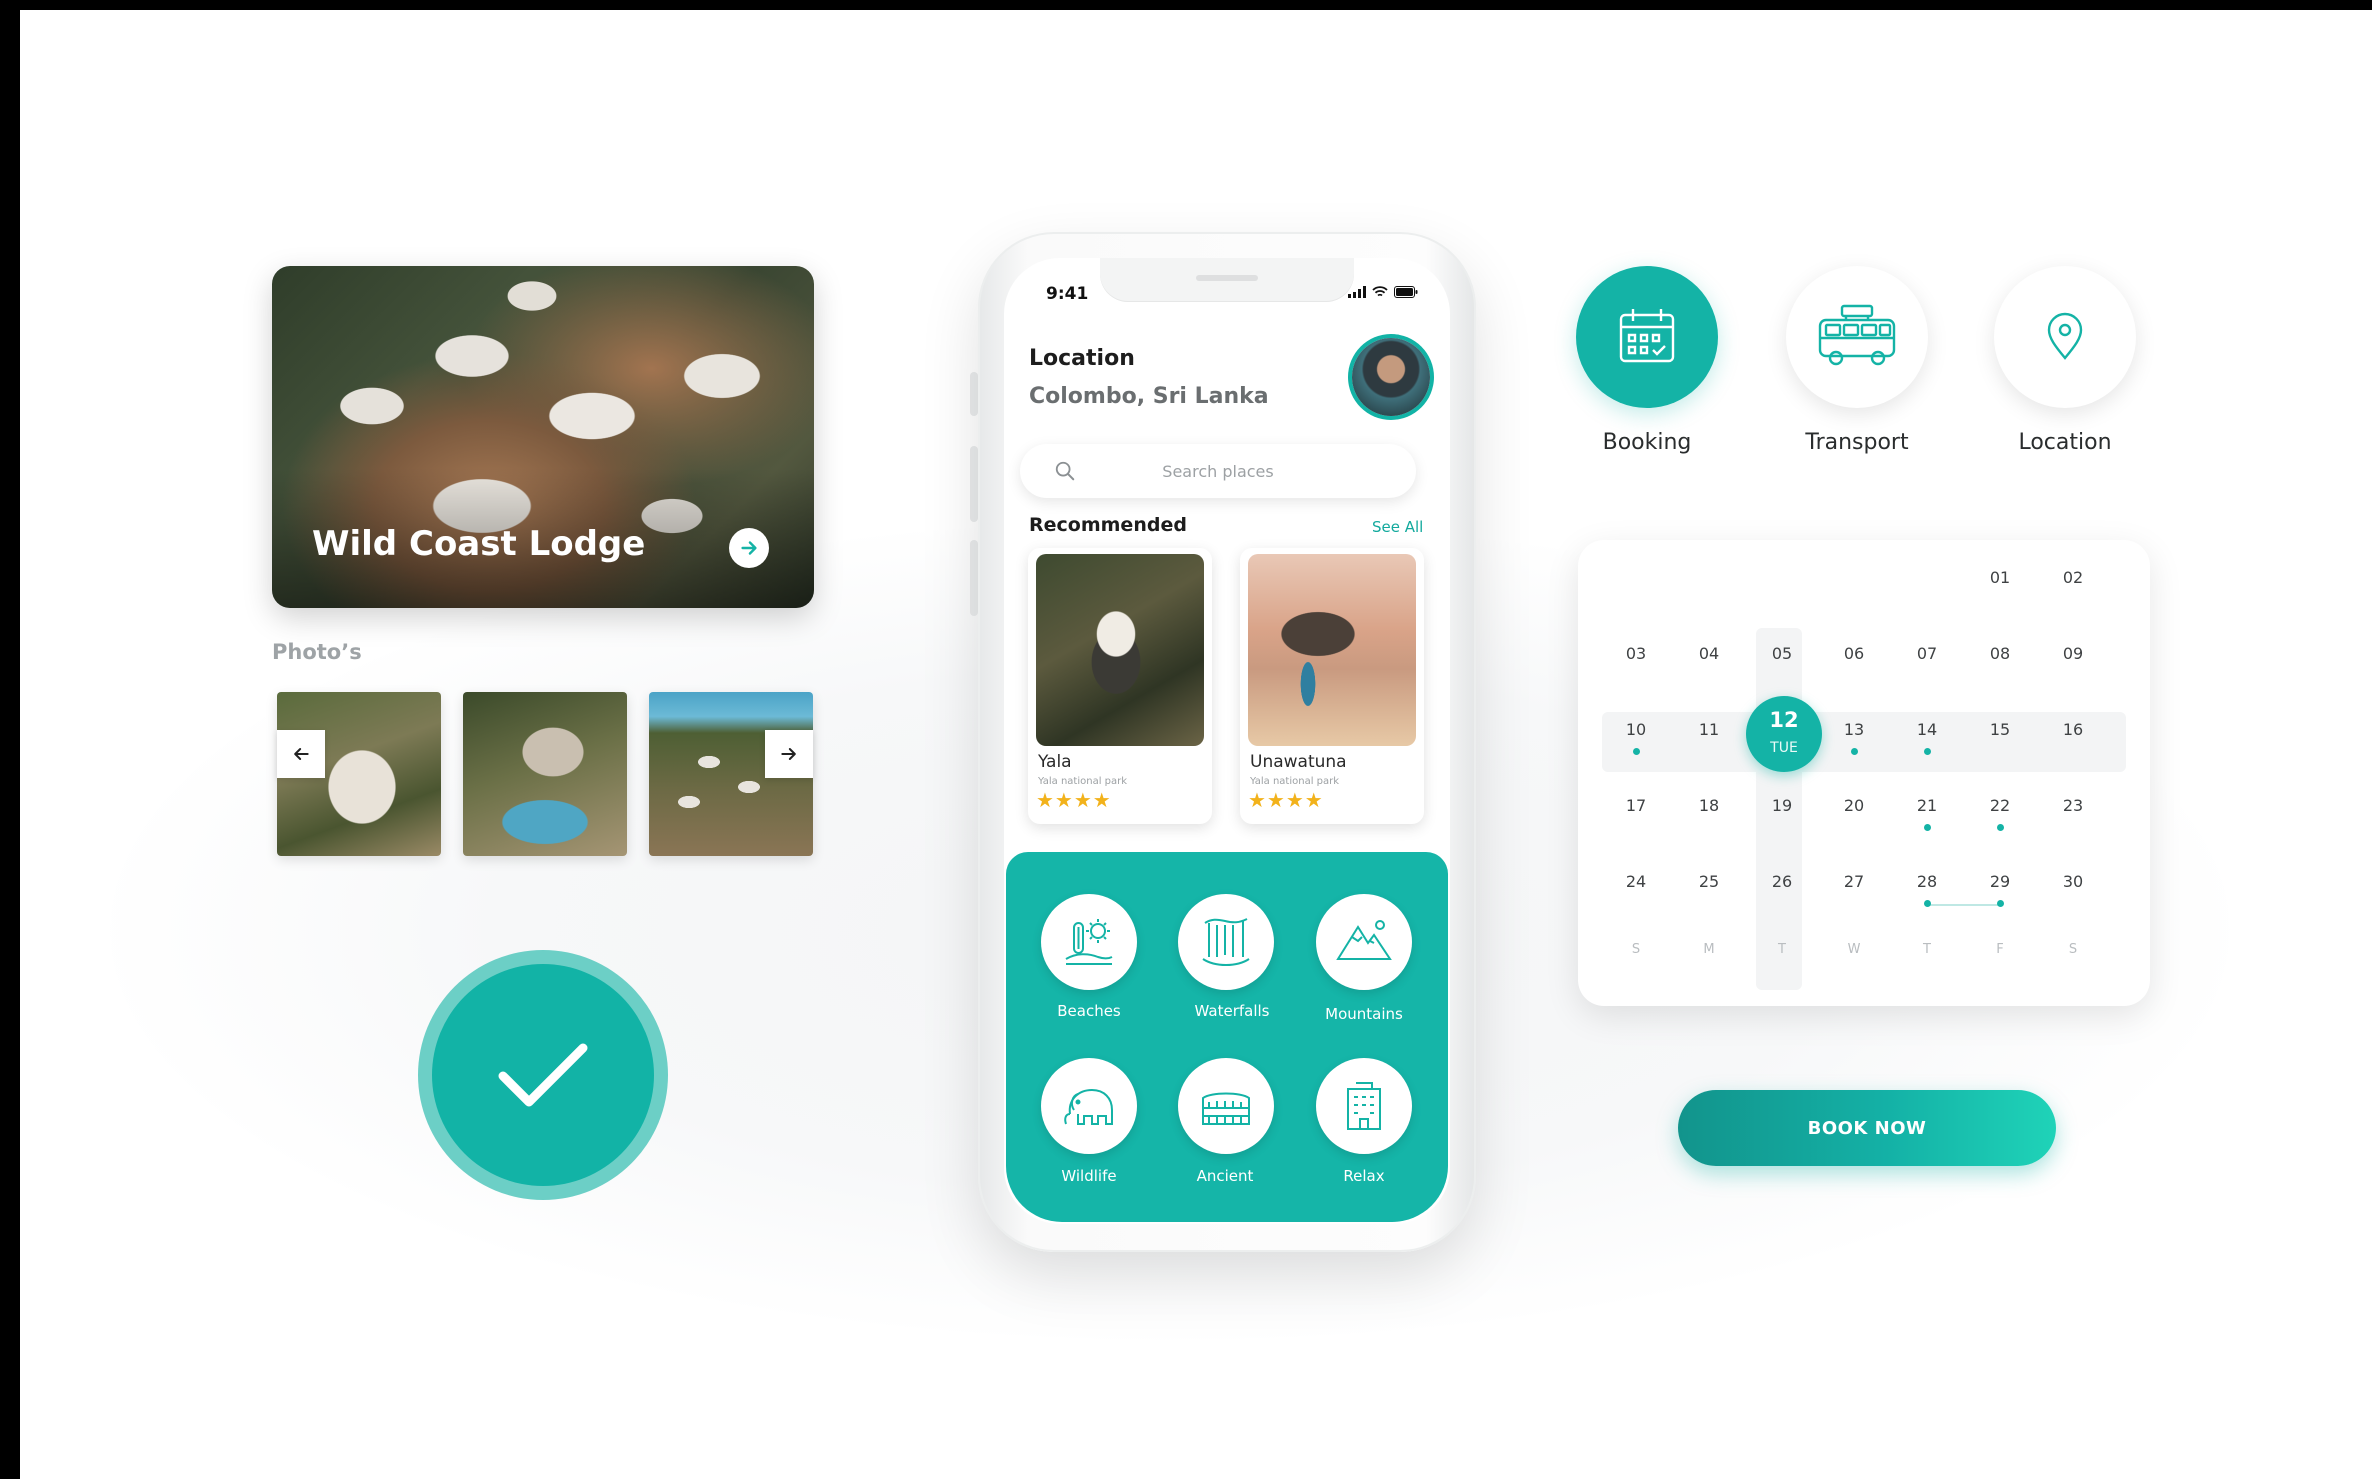  I want to click on calendar-day: 25, so click(1709, 881).